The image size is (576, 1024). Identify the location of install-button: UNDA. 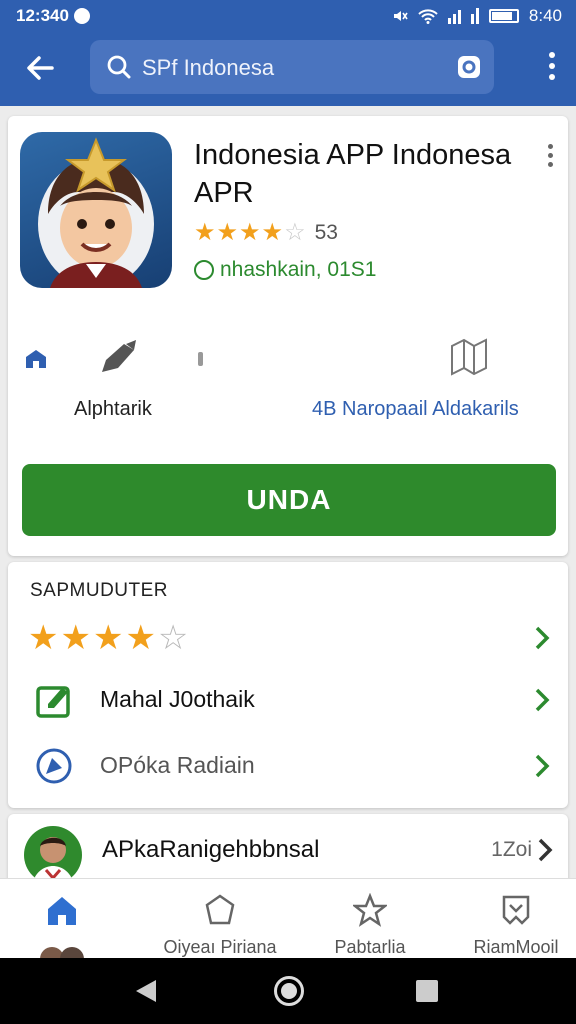
(289, 500).